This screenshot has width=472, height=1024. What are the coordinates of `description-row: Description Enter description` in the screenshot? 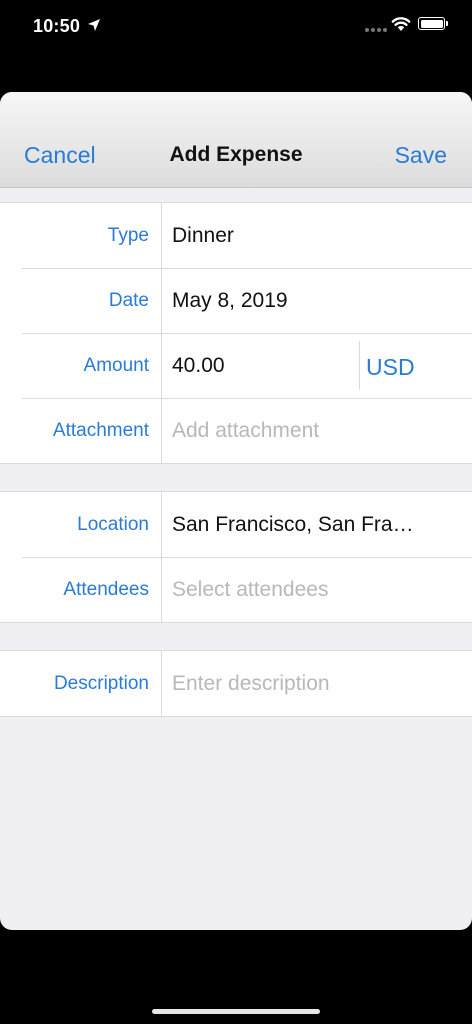 It's located at (236, 683).